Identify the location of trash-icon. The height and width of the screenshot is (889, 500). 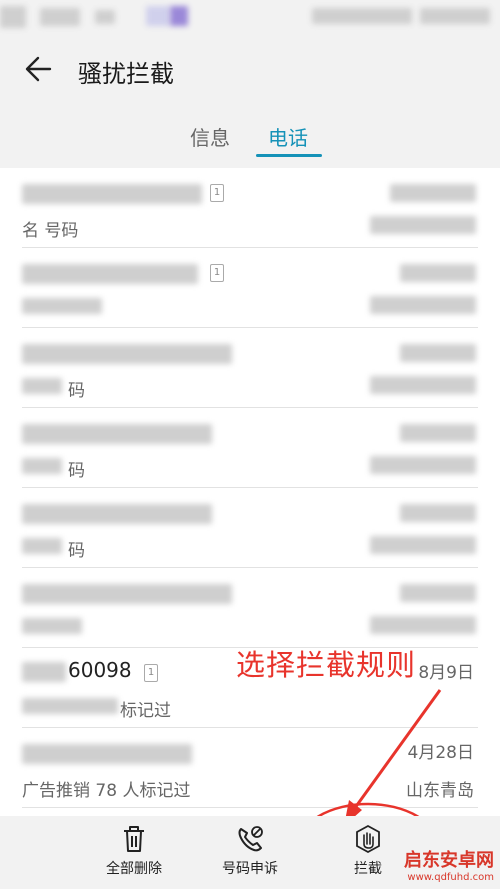
(134, 839).